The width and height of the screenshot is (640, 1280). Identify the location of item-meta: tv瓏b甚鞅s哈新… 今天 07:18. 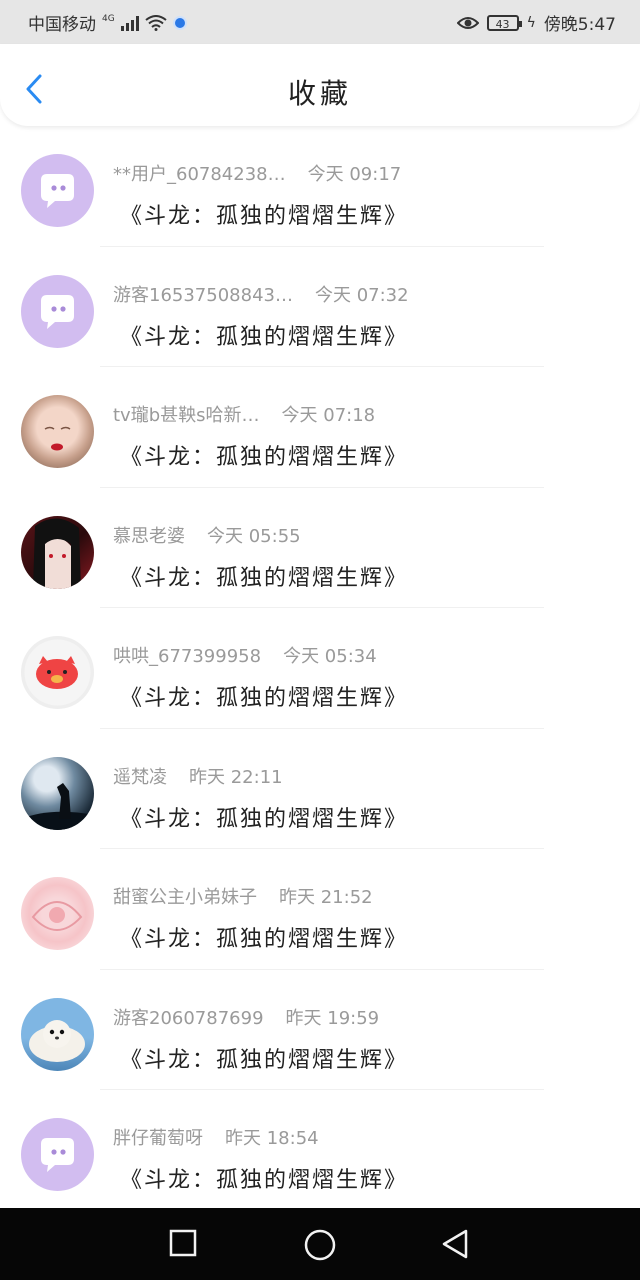
(244, 414).